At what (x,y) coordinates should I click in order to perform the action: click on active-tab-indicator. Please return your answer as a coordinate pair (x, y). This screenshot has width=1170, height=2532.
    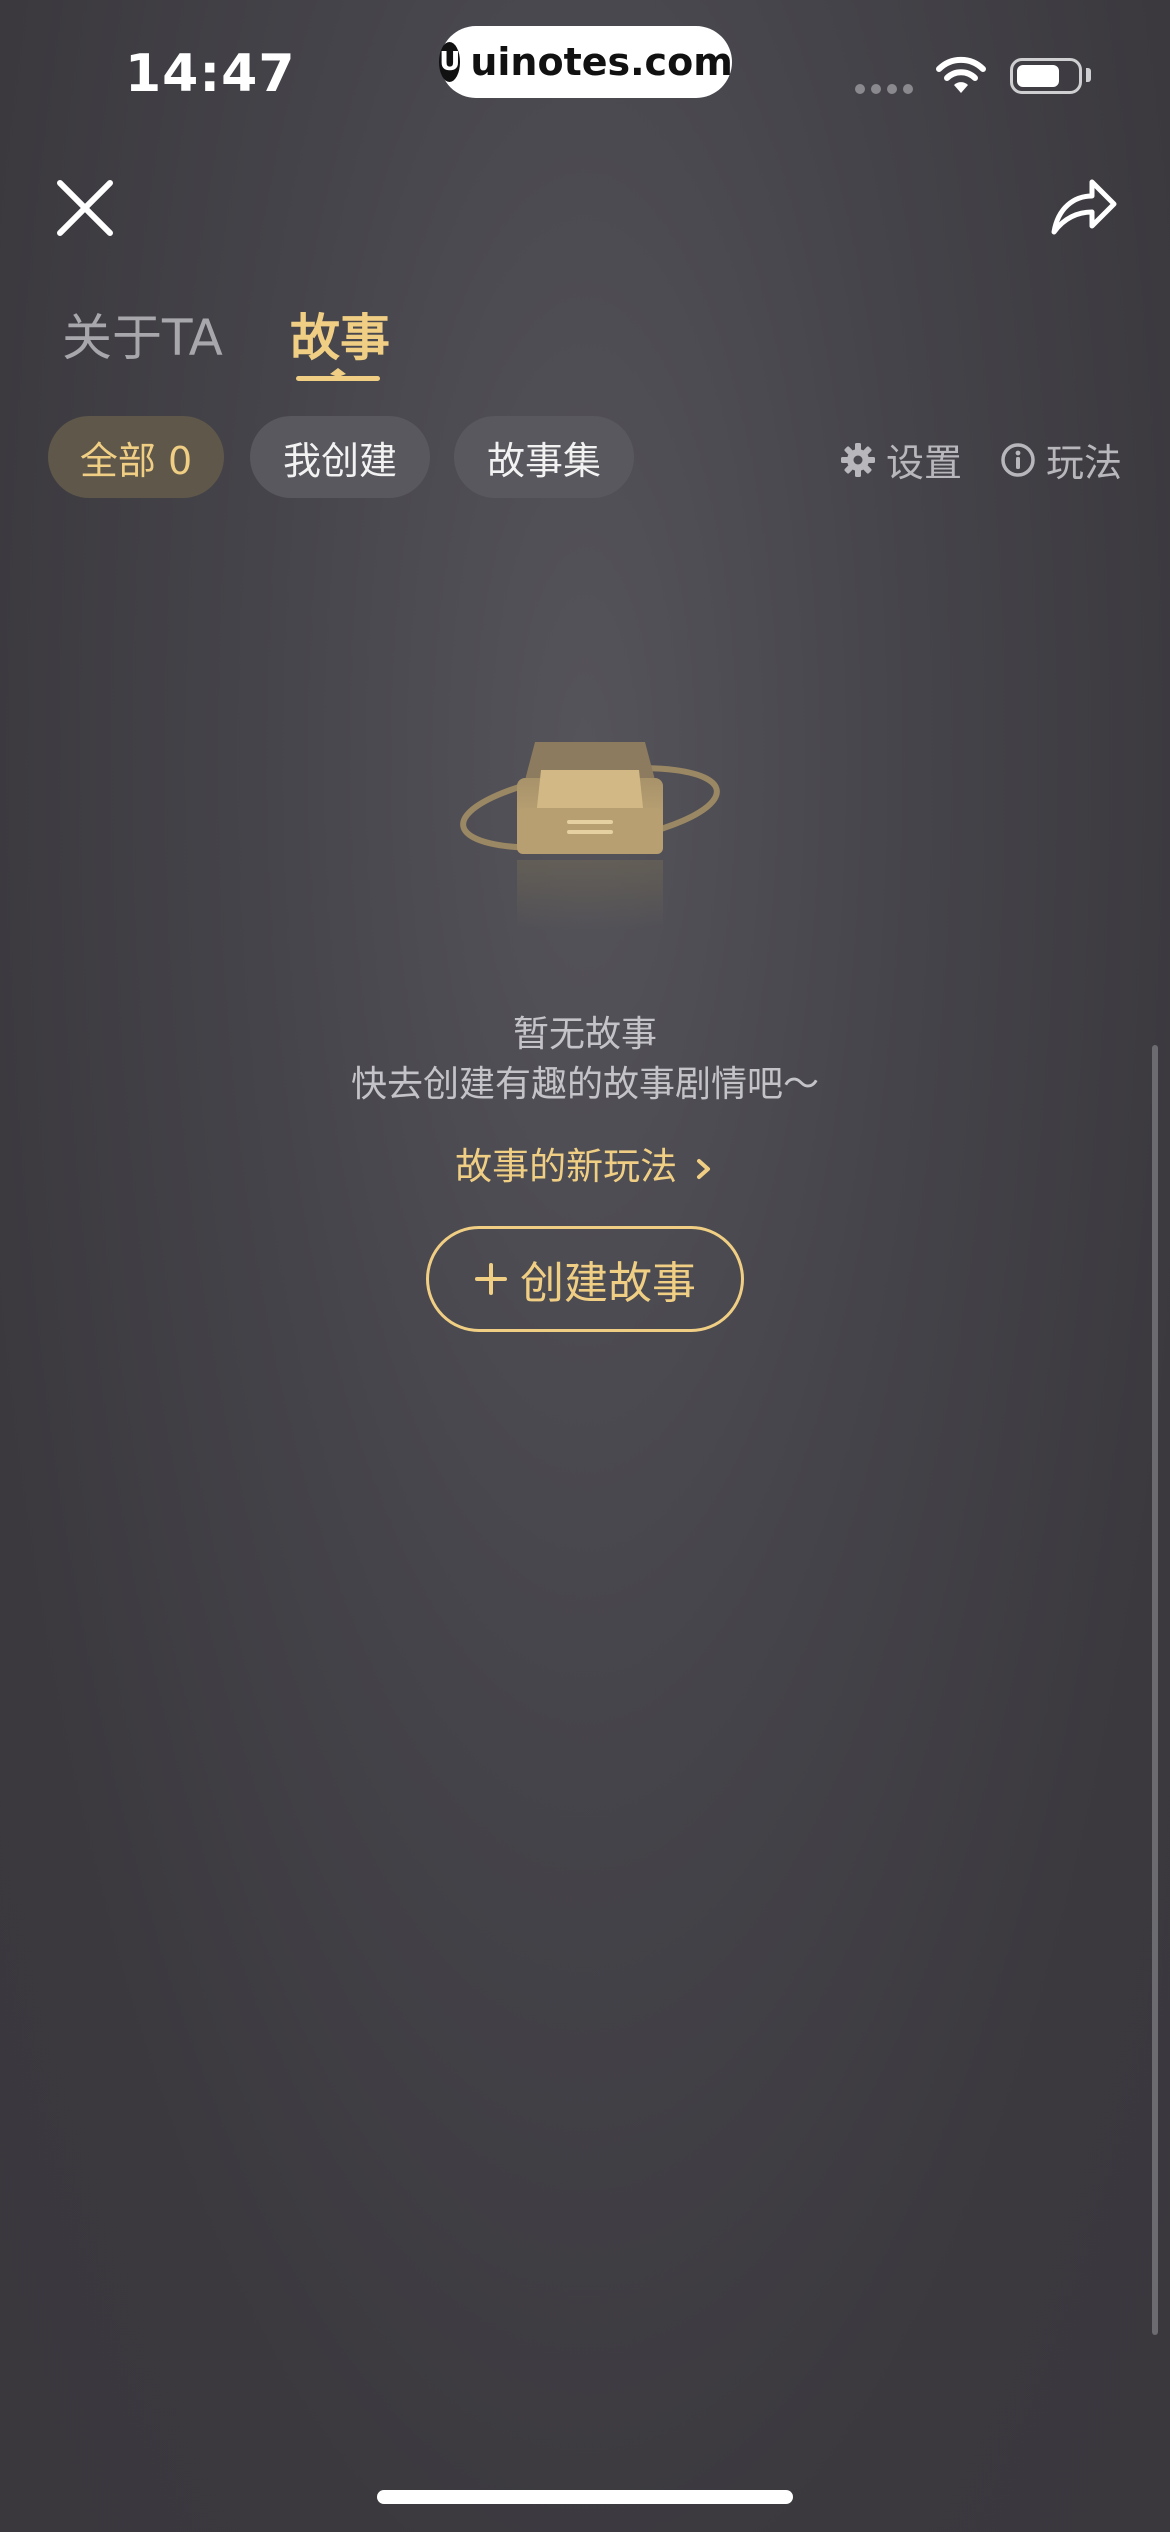
    Looking at the image, I should click on (338, 374).